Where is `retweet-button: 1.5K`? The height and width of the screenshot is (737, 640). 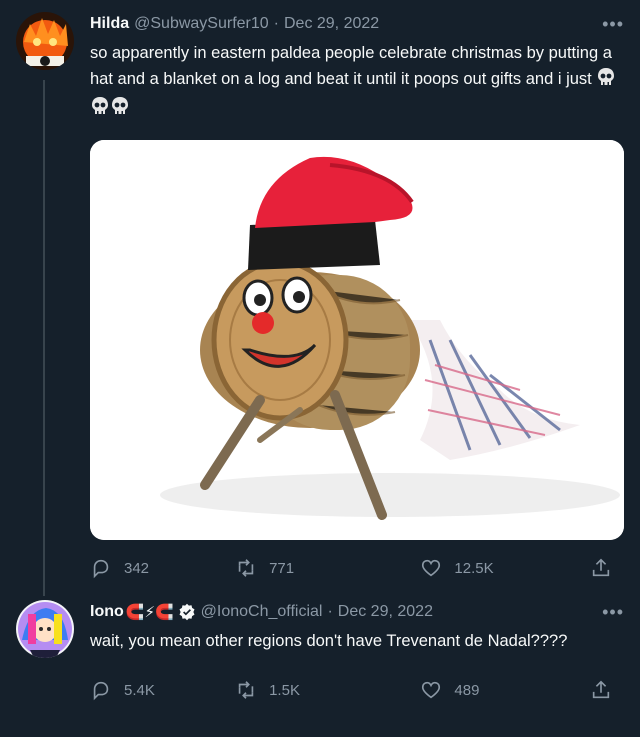 retweet-button: 1.5K is located at coordinates (327, 690).